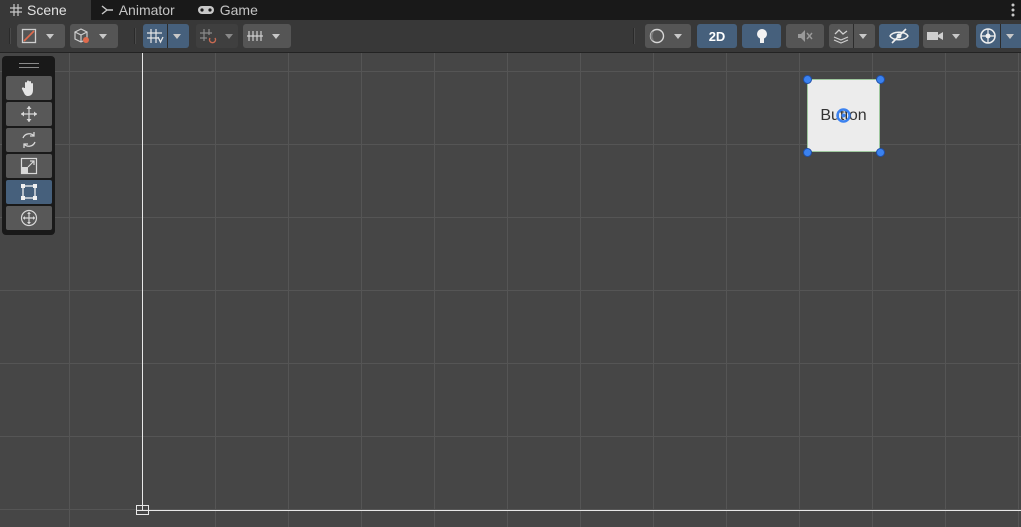 The image size is (1021, 527). What do you see at coordinates (807, 152) in the screenshot?
I see `resize-handle-bottom-left` at bounding box center [807, 152].